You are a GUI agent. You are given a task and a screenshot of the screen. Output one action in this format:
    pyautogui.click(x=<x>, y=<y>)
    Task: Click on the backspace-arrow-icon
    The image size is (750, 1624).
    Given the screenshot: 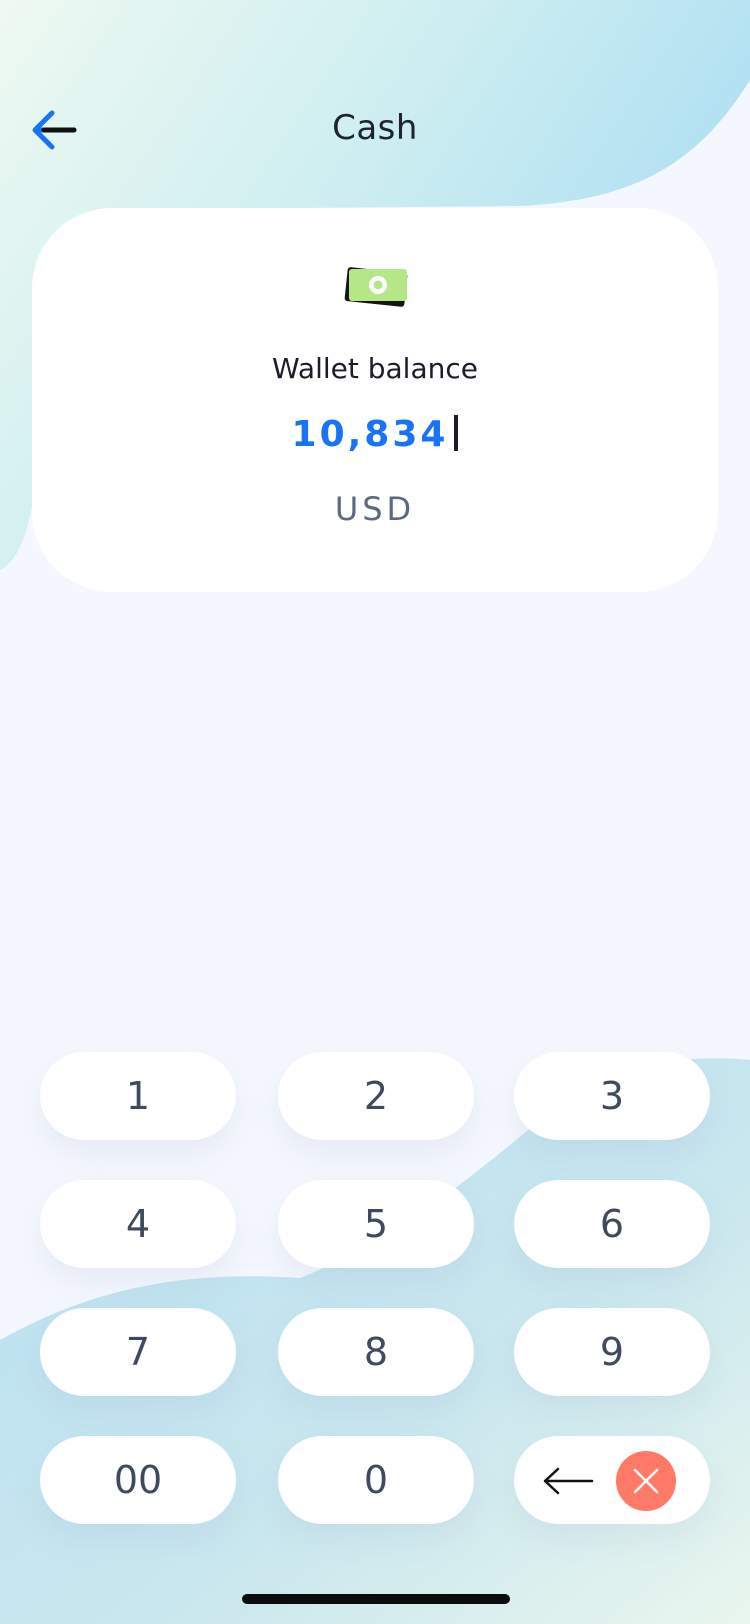 What is the action you would take?
    pyautogui.click(x=568, y=1481)
    